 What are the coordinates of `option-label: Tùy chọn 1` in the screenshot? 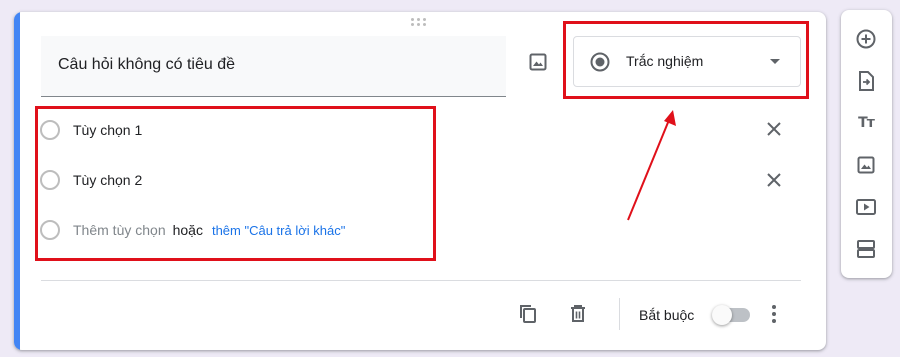 It's located at (107, 130).